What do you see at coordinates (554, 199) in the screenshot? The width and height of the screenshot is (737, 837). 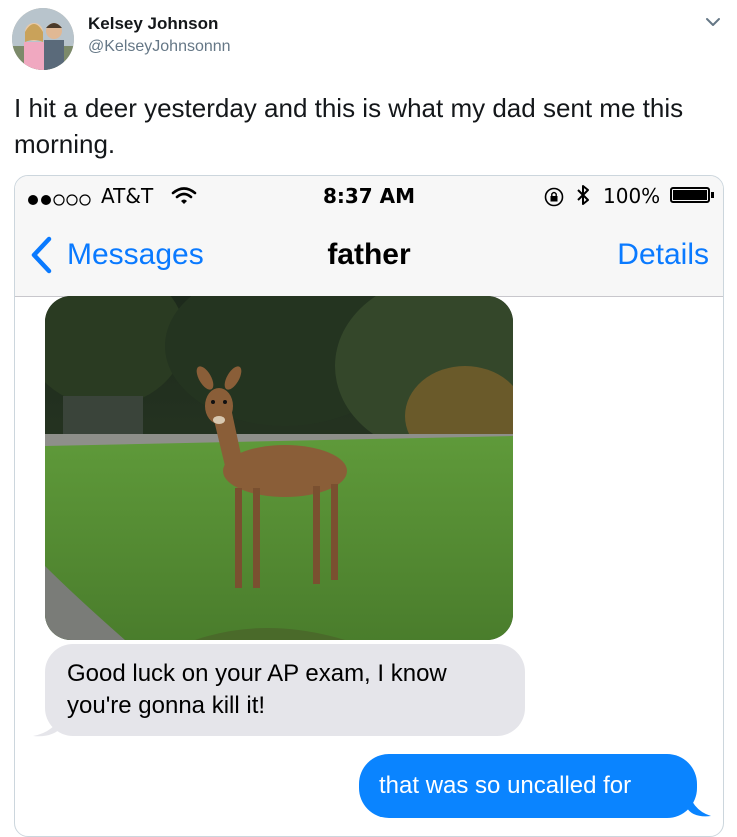 I see `orientation-lock-icon` at bounding box center [554, 199].